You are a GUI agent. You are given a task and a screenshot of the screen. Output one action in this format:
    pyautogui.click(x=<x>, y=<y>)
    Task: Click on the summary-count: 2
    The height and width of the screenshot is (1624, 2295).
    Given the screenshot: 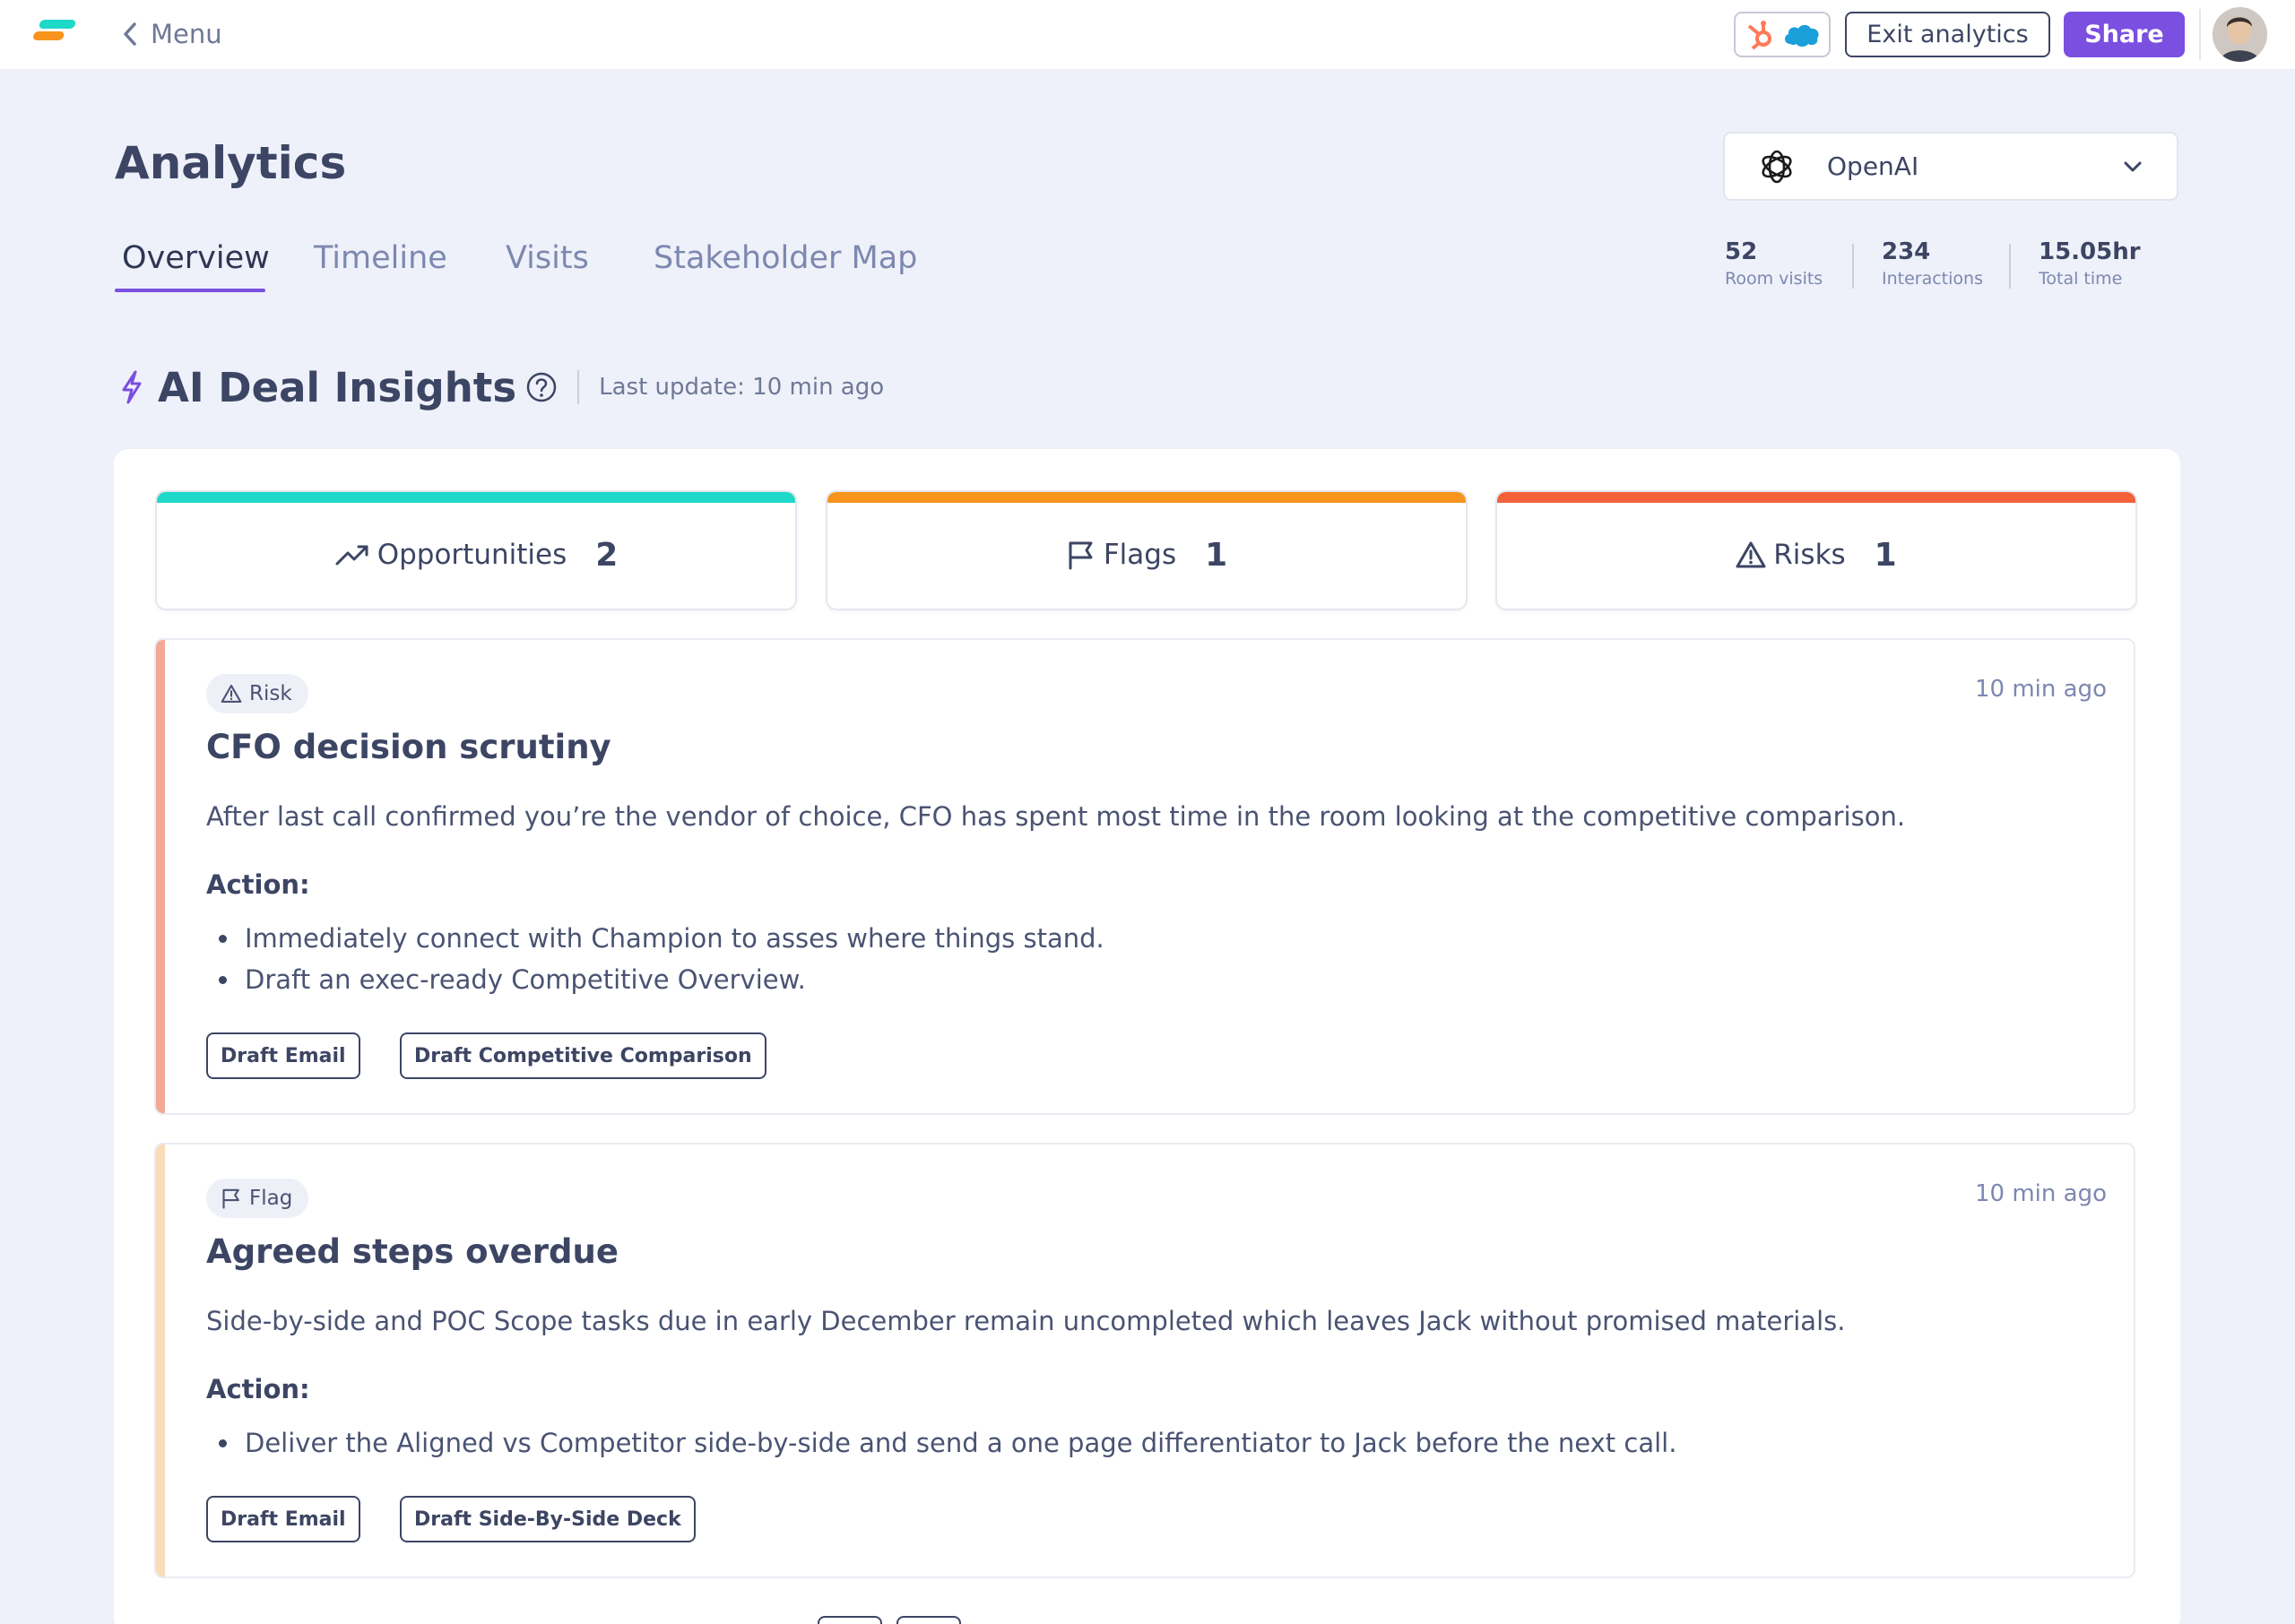 What is the action you would take?
    pyautogui.click(x=607, y=555)
    